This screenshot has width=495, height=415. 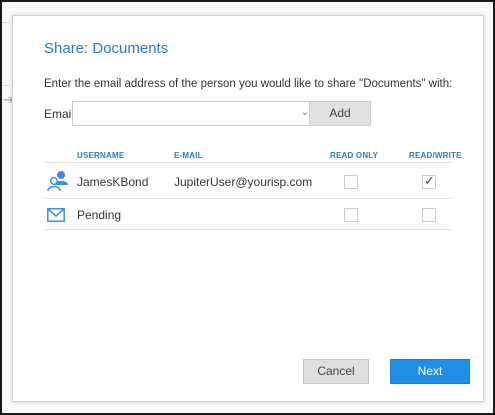 I want to click on chevron-down-icon: ⌄, so click(x=305, y=112).